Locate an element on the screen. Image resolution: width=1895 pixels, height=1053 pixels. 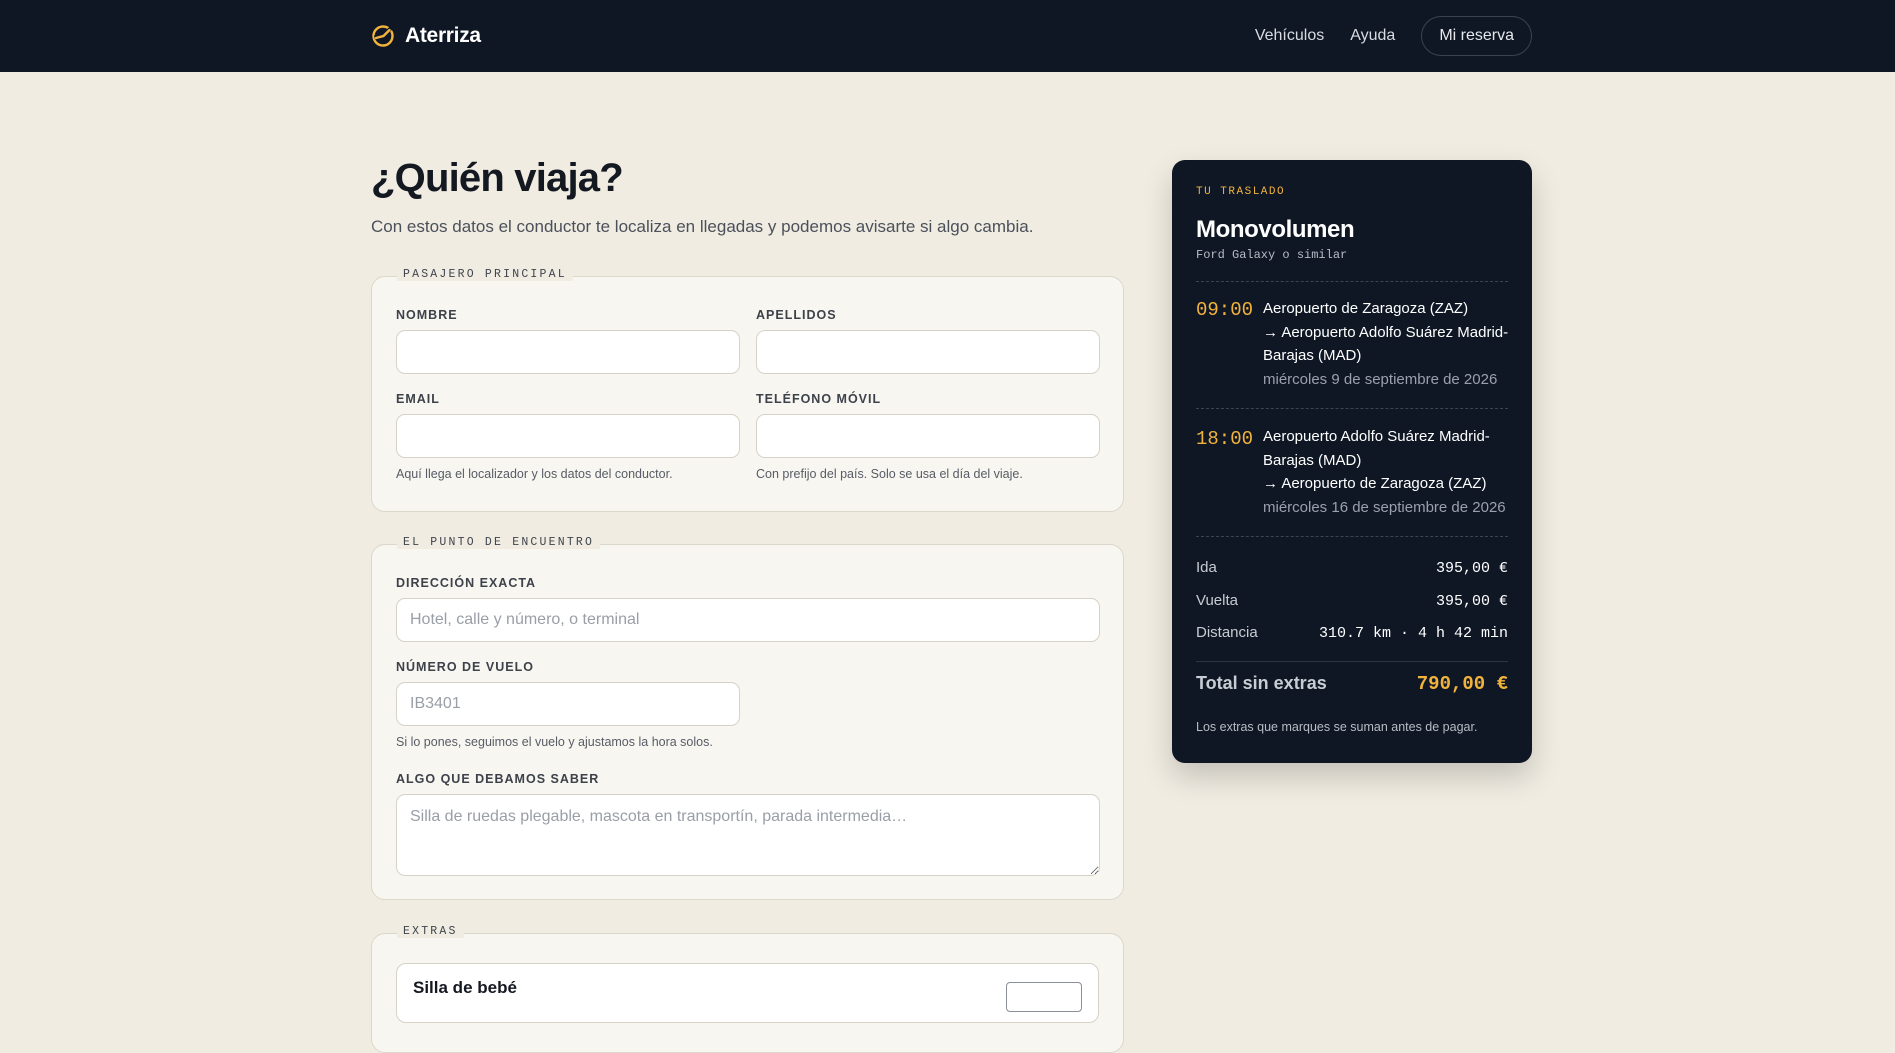
phone-input is located at coordinates (928, 436).